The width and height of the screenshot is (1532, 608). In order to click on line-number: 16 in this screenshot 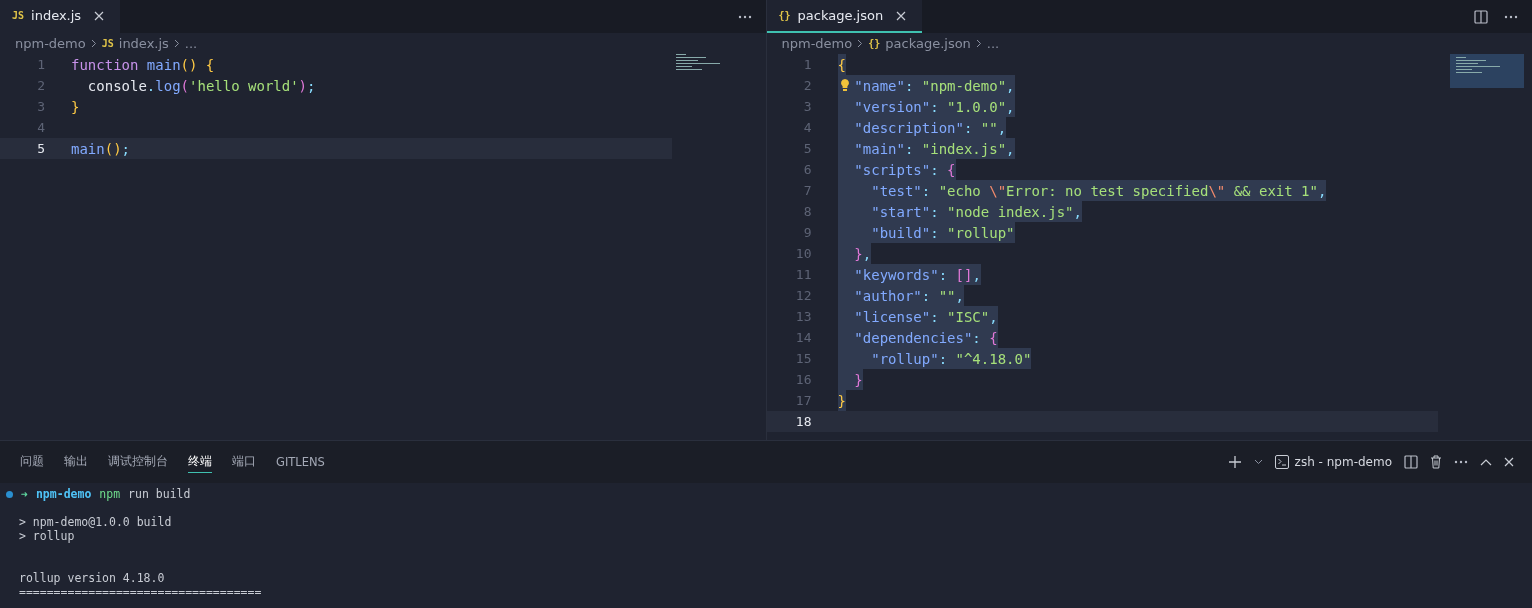, I will do `click(803, 379)`.